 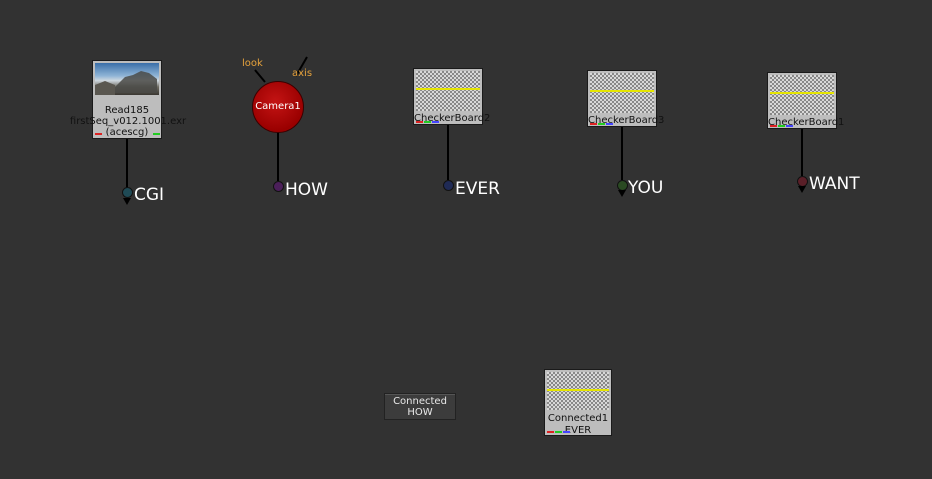 I want to click on camera-input-axis: axis, so click(x=302, y=73).